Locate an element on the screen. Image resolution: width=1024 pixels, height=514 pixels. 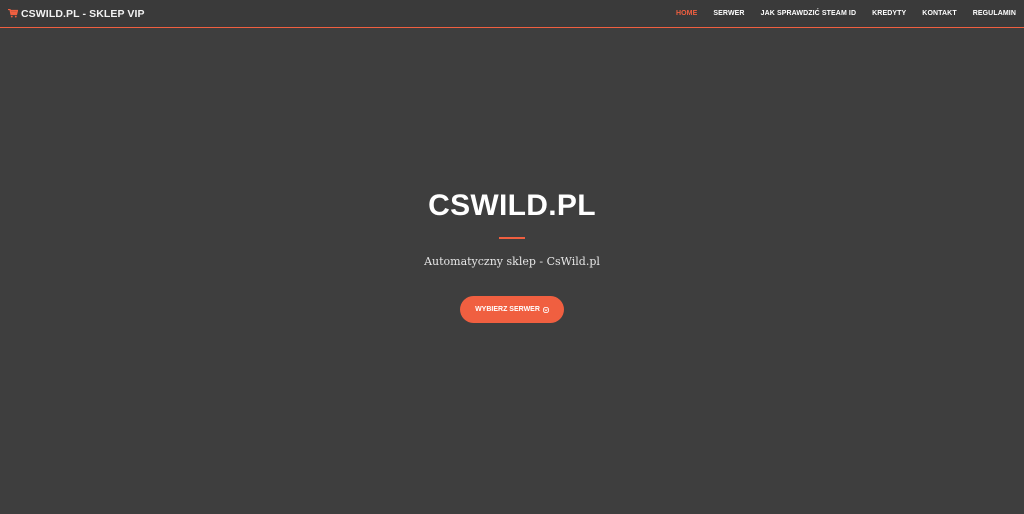
nav-link-regulamin: REGULAMIN is located at coordinates (994, 13).